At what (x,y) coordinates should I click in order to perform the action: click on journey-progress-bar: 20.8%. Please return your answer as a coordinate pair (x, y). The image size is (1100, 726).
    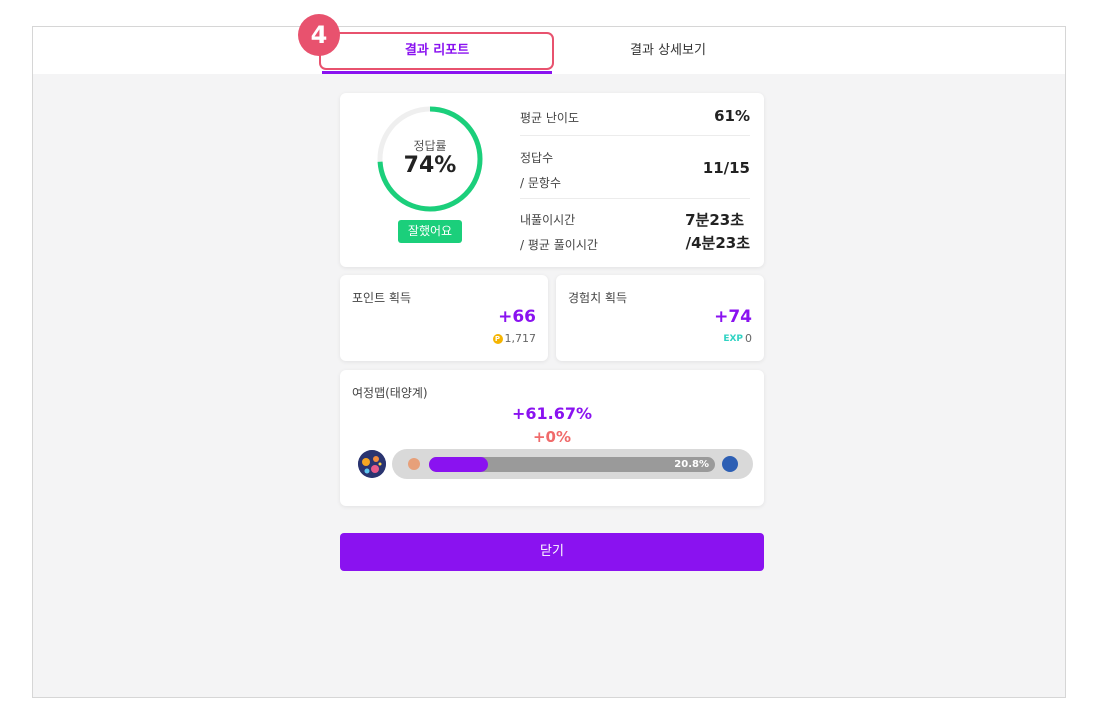
    Looking at the image, I should click on (572, 464).